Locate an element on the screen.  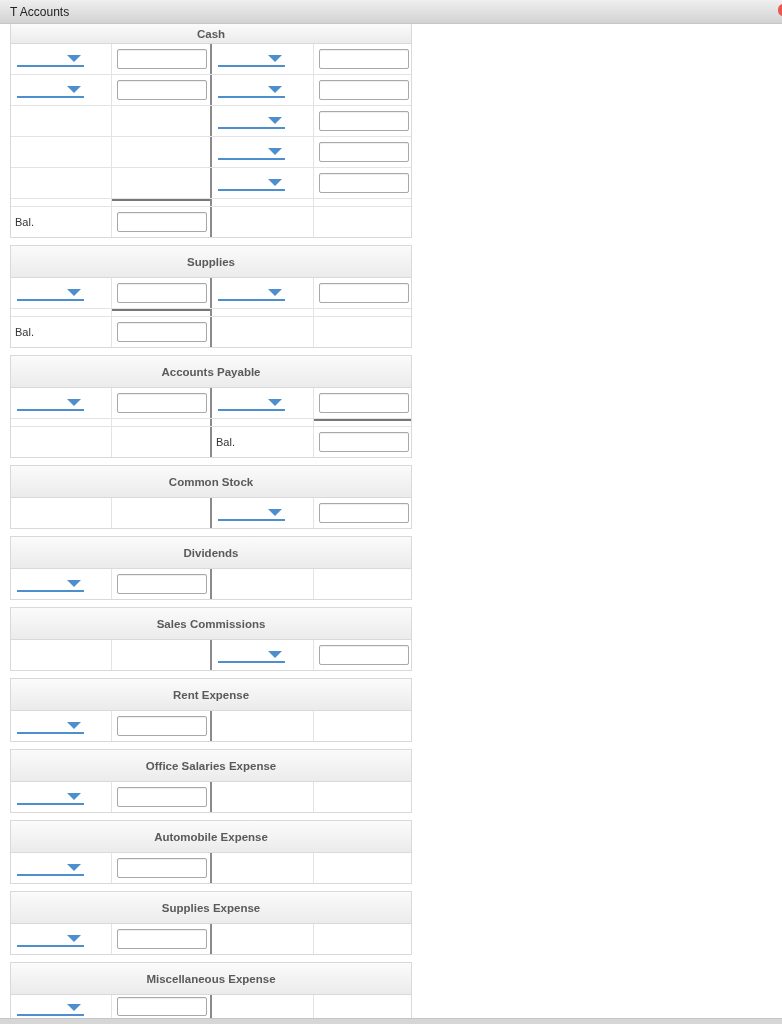
account-title: Accounts Payable is located at coordinates (211, 372).